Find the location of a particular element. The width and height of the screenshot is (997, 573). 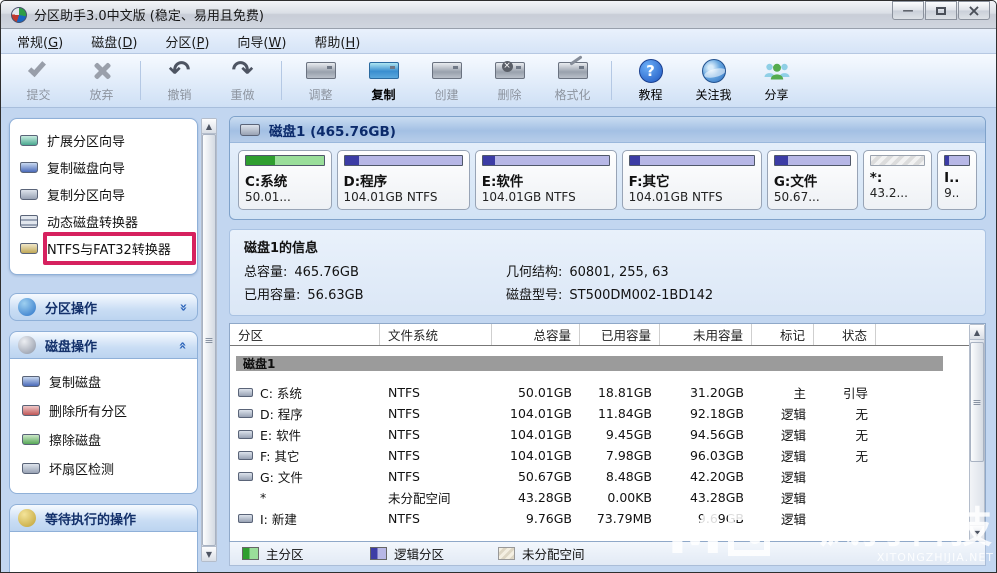

drive-green-icon is located at coordinates (31, 439).